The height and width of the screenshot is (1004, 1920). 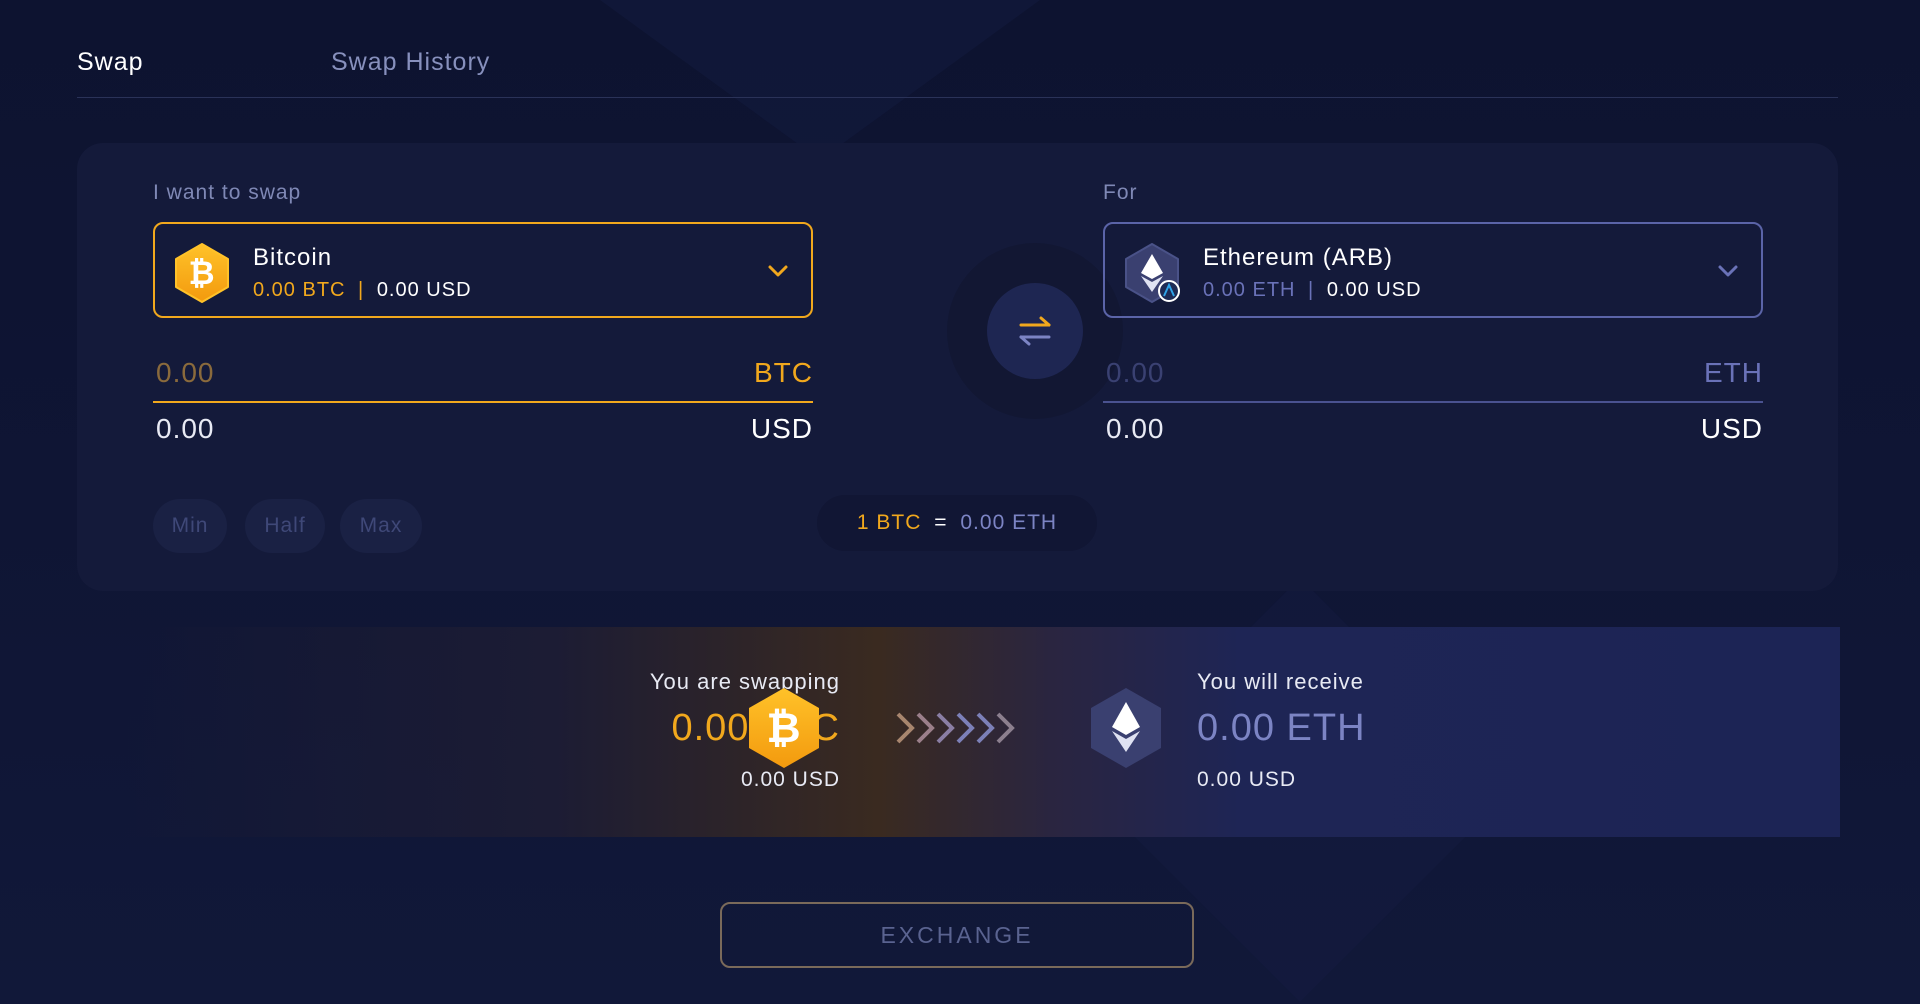 What do you see at coordinates (483, 270) in the screenshot?
I see `from-coin-selector: ₿ Bitcoin 0.00 BTC | 0.00 USD` at bounding box center [483, 270].